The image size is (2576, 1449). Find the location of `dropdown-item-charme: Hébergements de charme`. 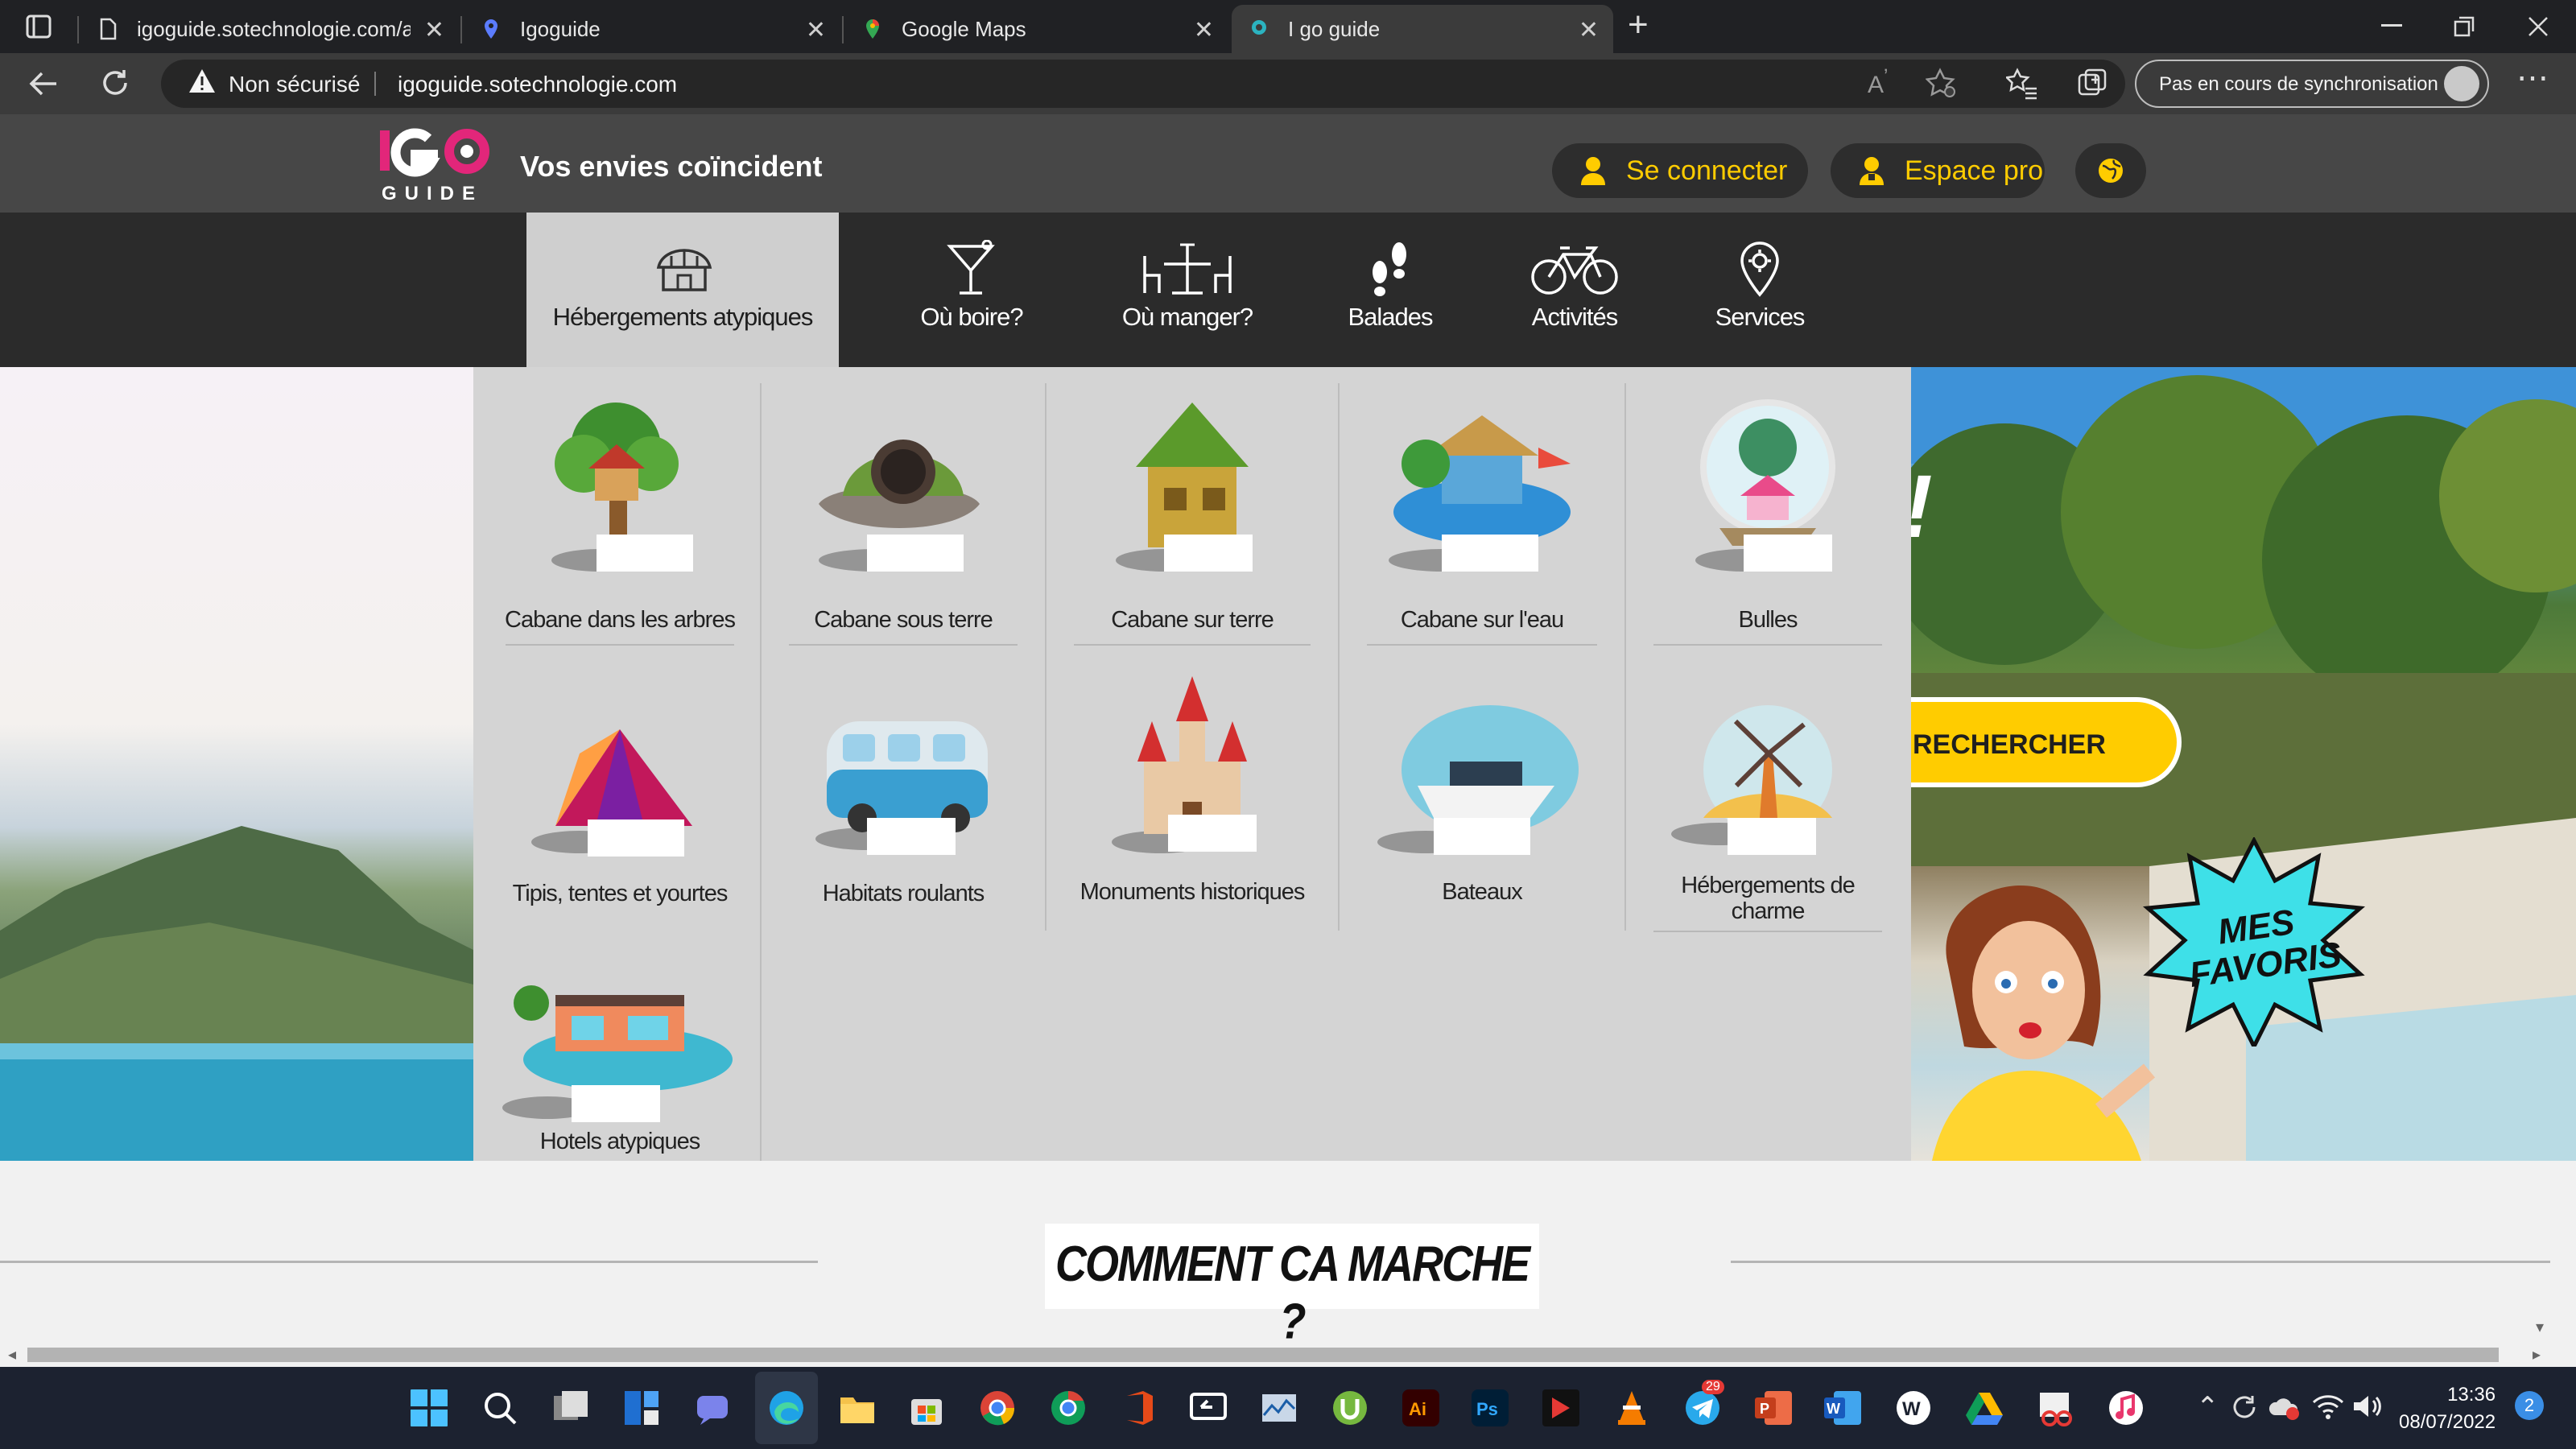

dropdown-item-charme: Hébergements de charme is located at coordinates (1768, 810).